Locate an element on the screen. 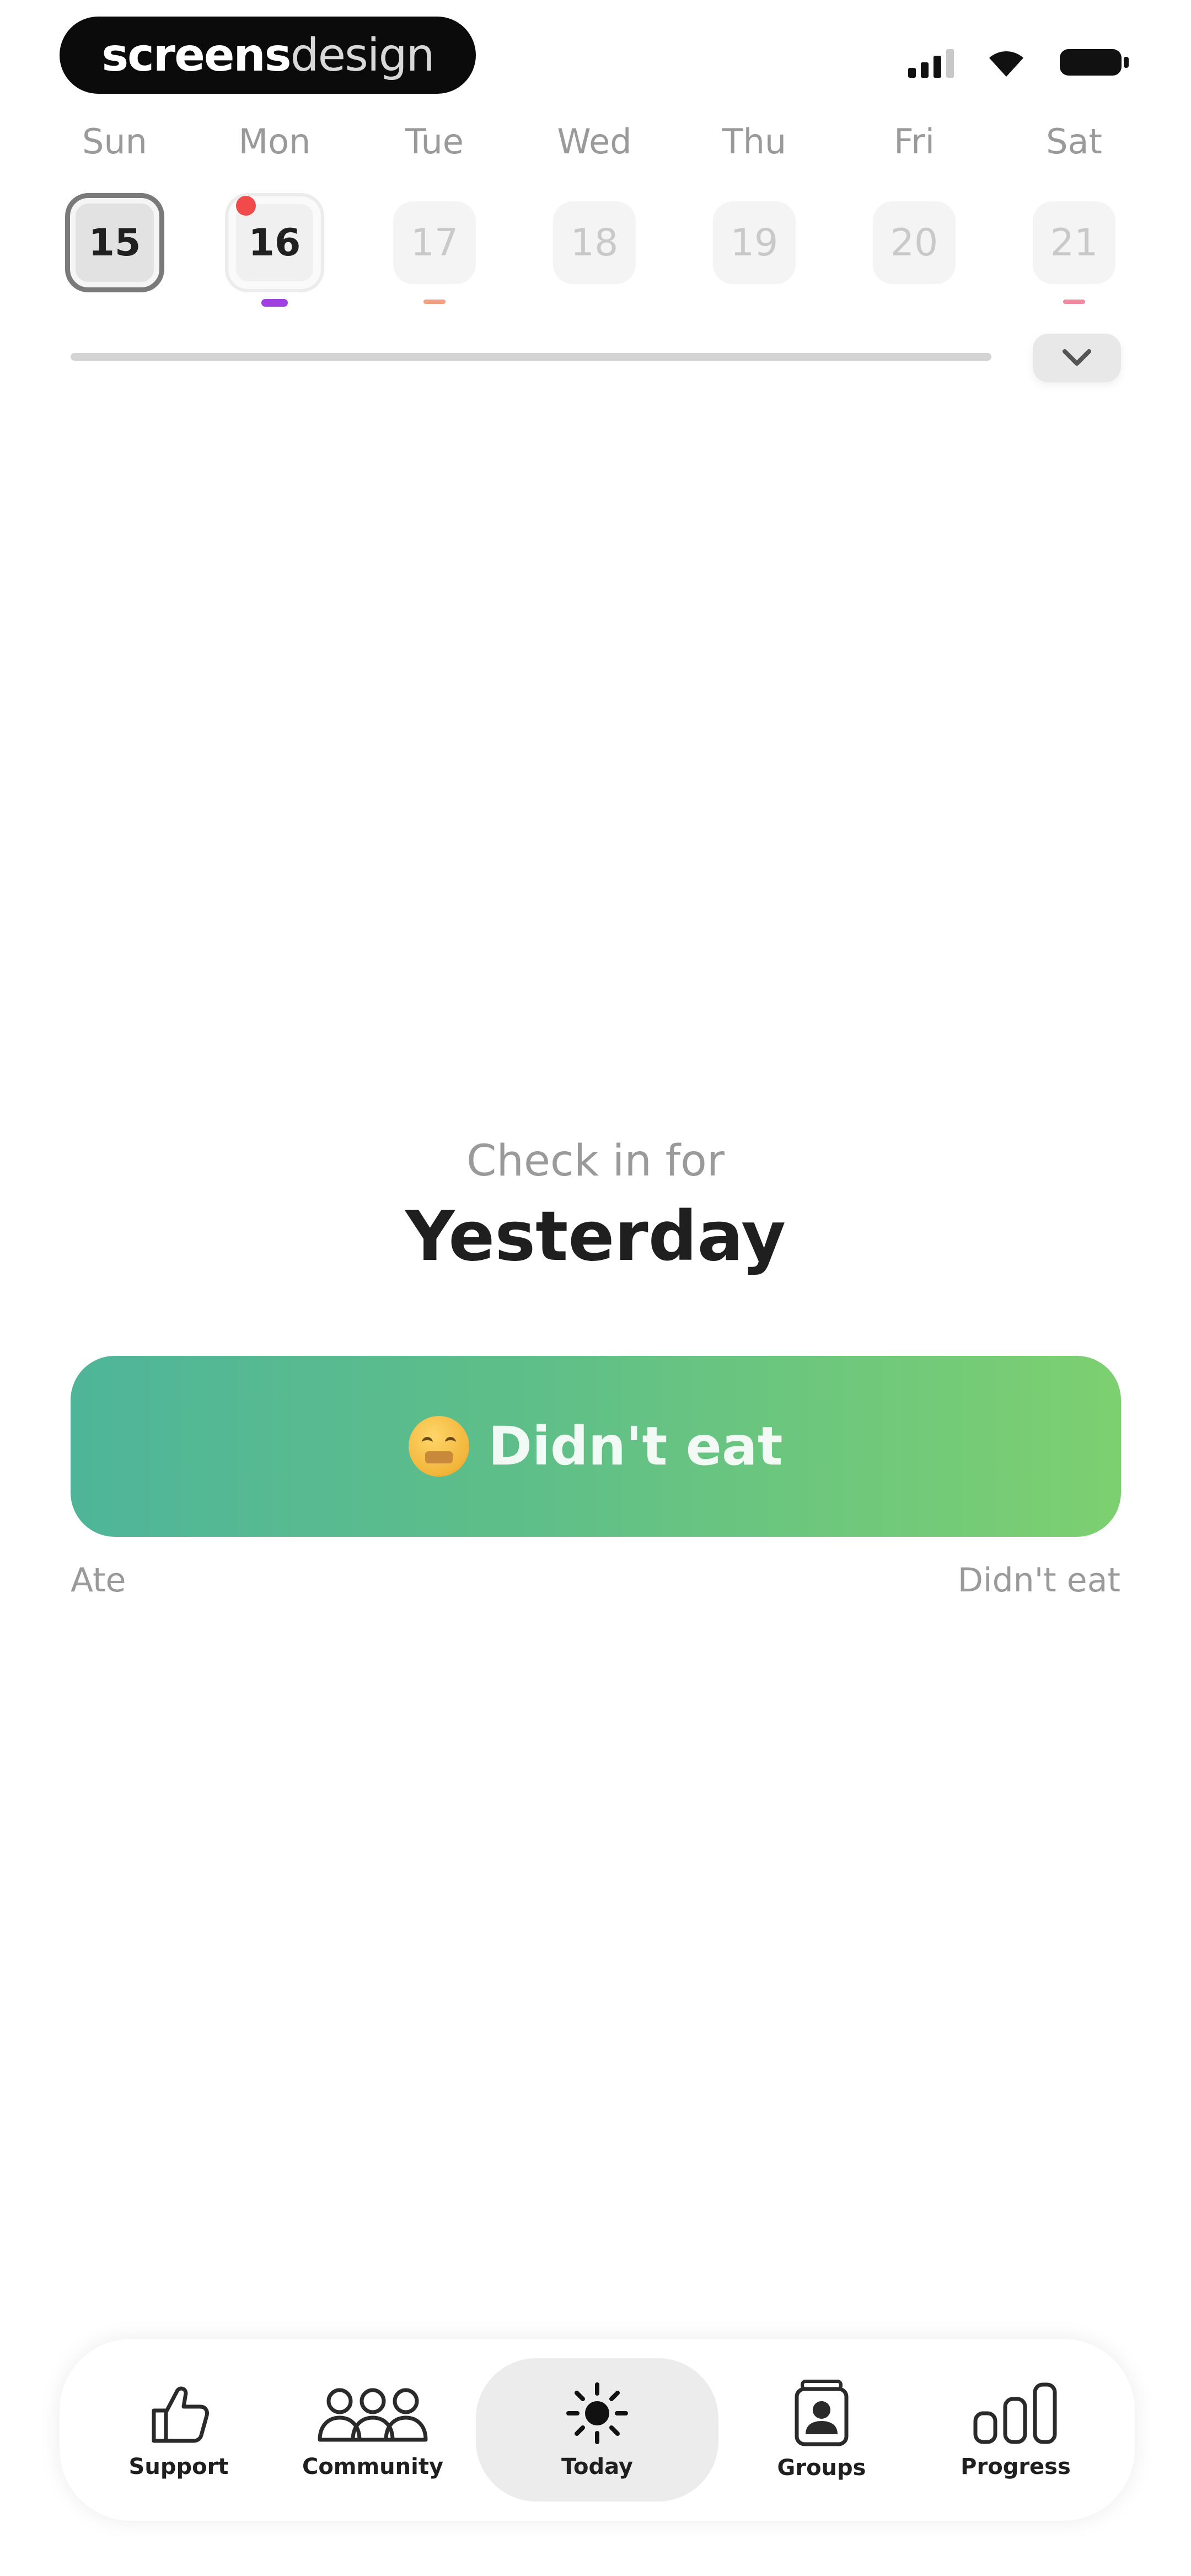  date-cell-20: 20 is located at coordinates (914, 250).